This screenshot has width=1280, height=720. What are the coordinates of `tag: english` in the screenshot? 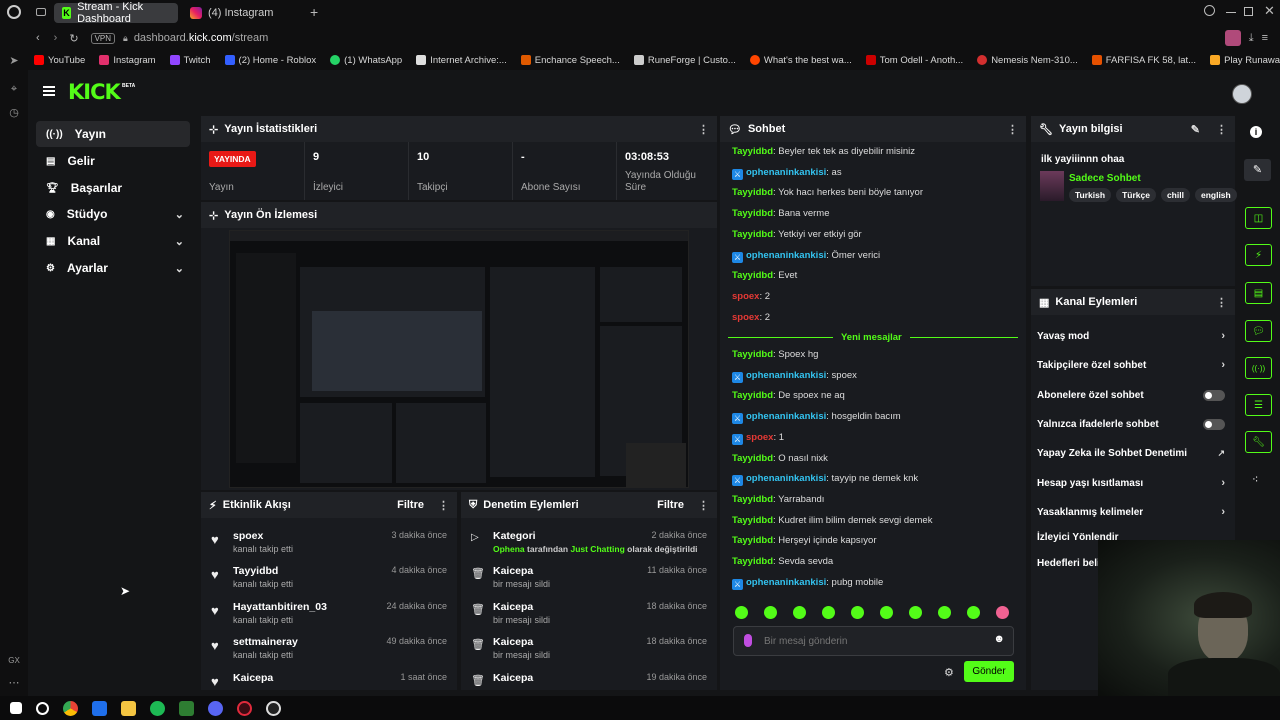 It's located at (1215, 195).